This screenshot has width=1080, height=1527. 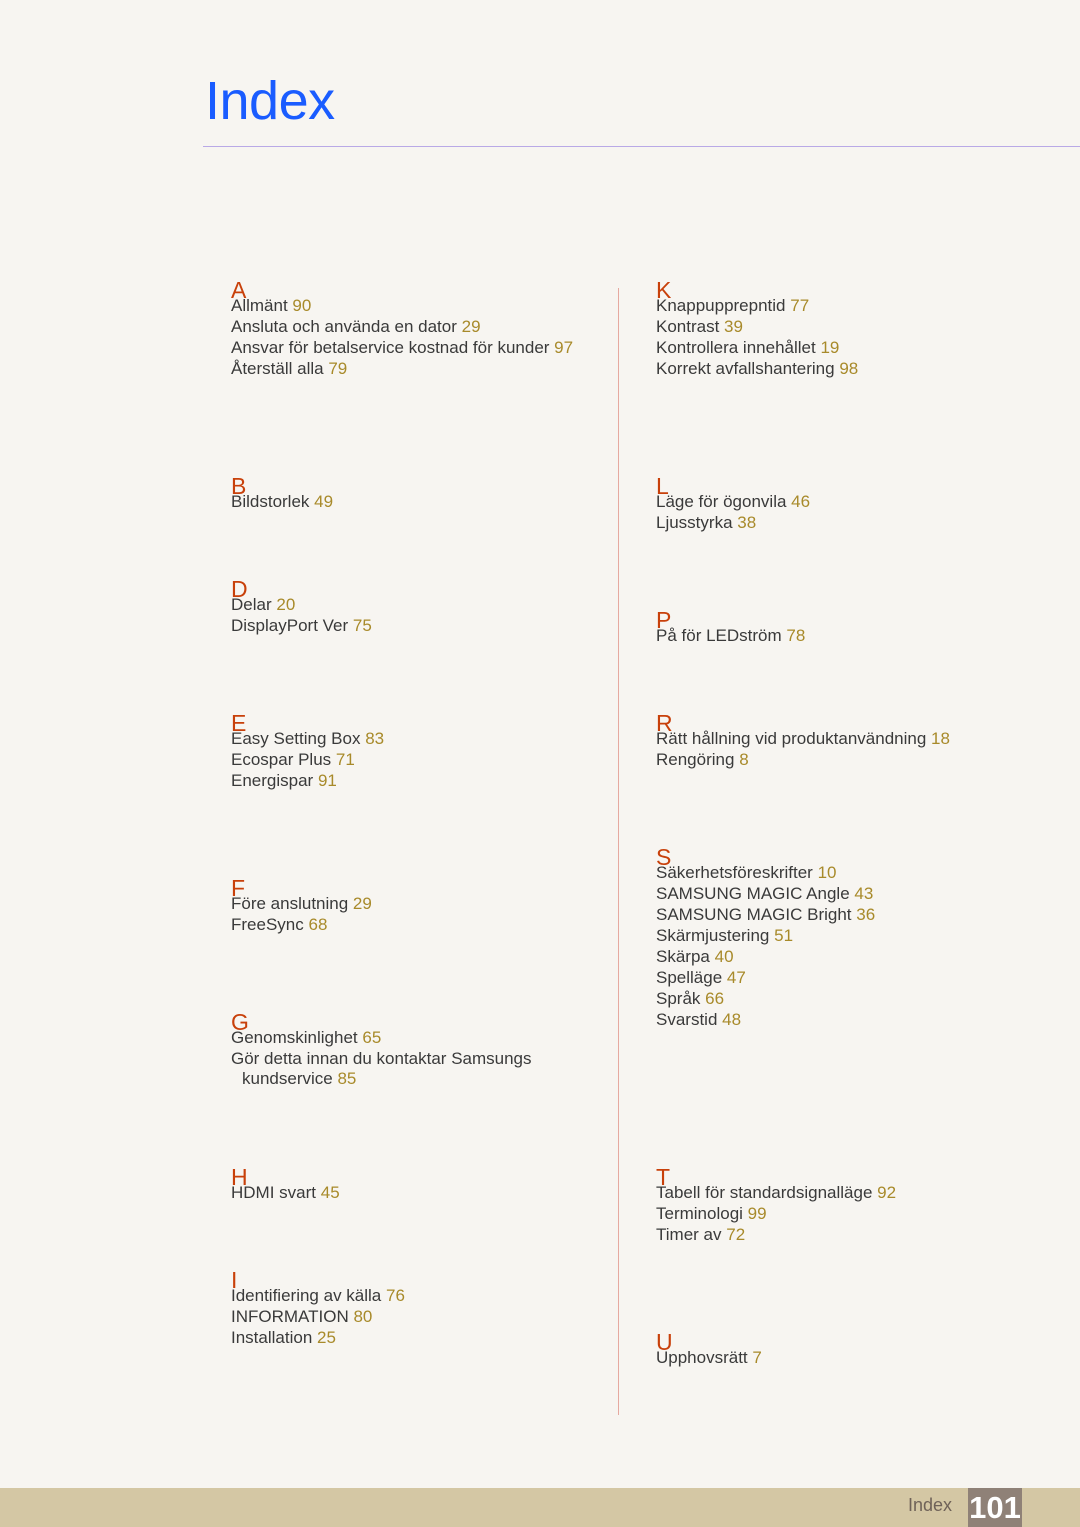 I want to click on index-entry: Återställ alla 79, so click(x=411, y=369).